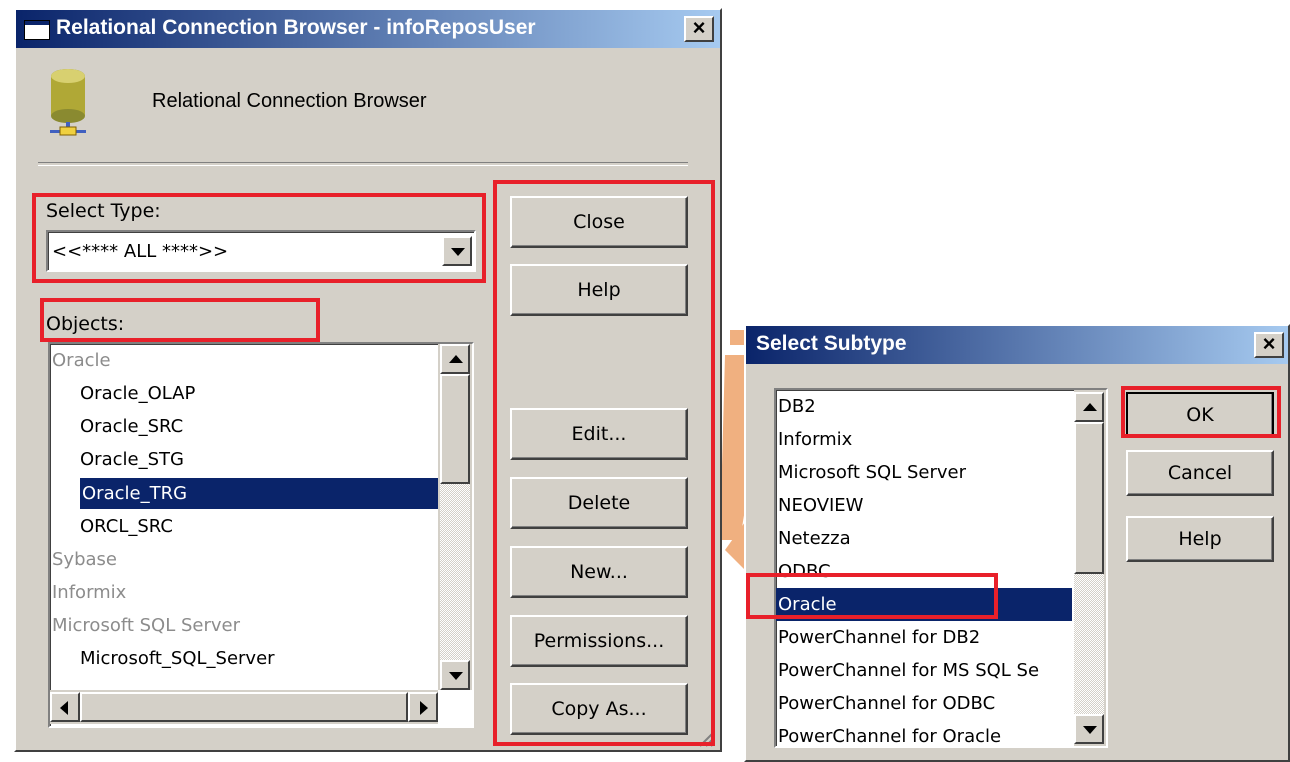 The height and width of the screenshot is (762, 1290). What do you see at coordinates (924, 670) in the screenshot?
I see `list-item: PowerChannel for MS SQL Se` at bounding box center [924, 670].